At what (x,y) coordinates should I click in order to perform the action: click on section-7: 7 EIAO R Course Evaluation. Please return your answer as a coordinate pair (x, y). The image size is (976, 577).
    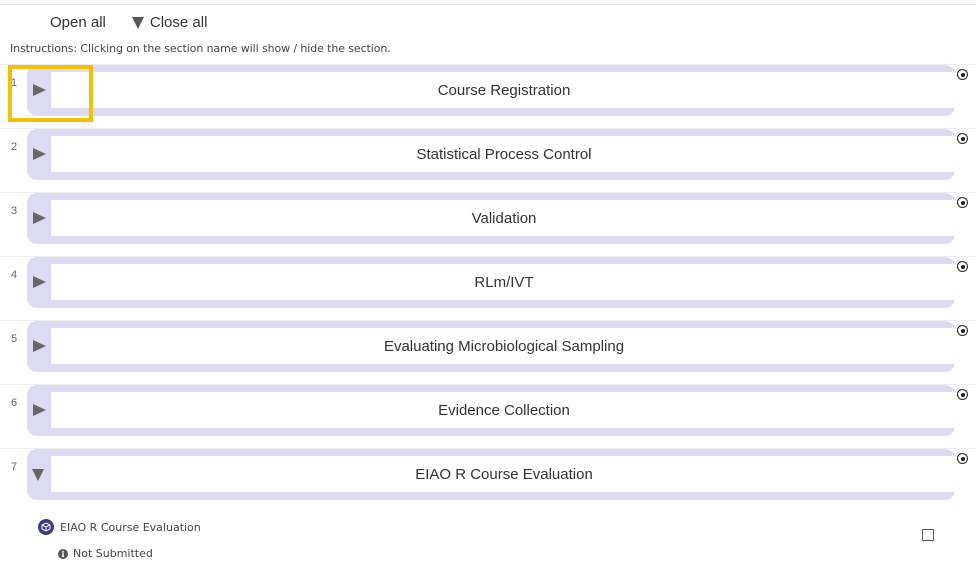
    Looking at the image, I should click on (488, 480).